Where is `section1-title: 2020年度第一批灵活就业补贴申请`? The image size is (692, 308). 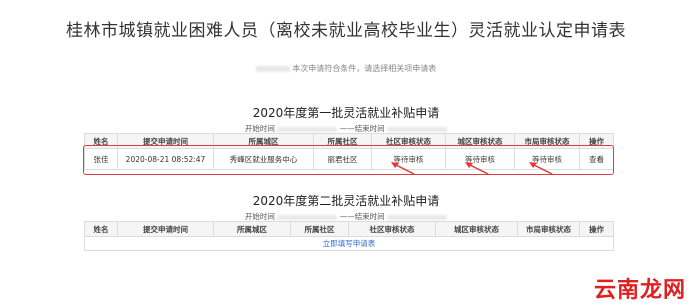 section1-title: 2020年度第一批灵活就业补贴申请 is located at coordinates (346, 113).